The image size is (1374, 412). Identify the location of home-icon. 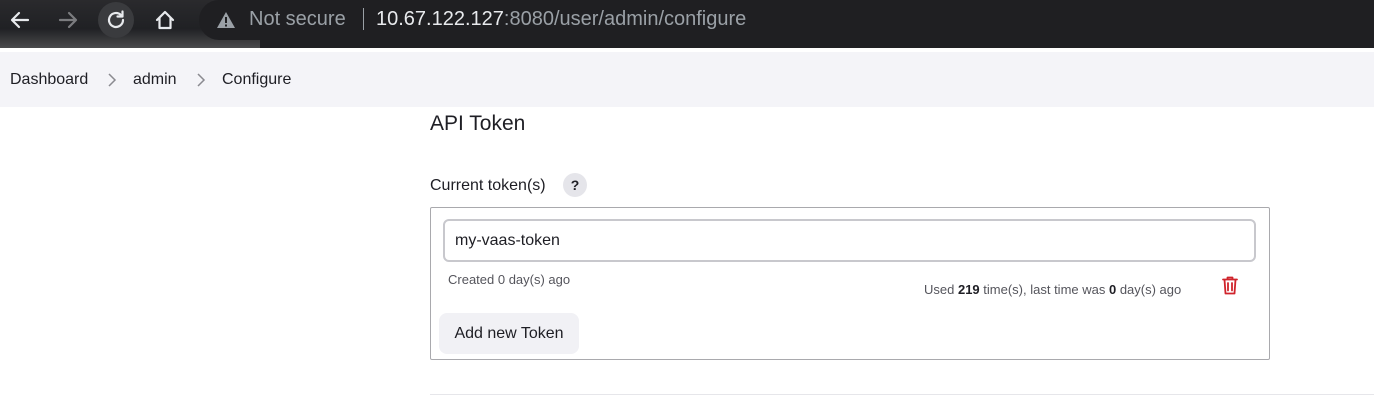
(165, 20).